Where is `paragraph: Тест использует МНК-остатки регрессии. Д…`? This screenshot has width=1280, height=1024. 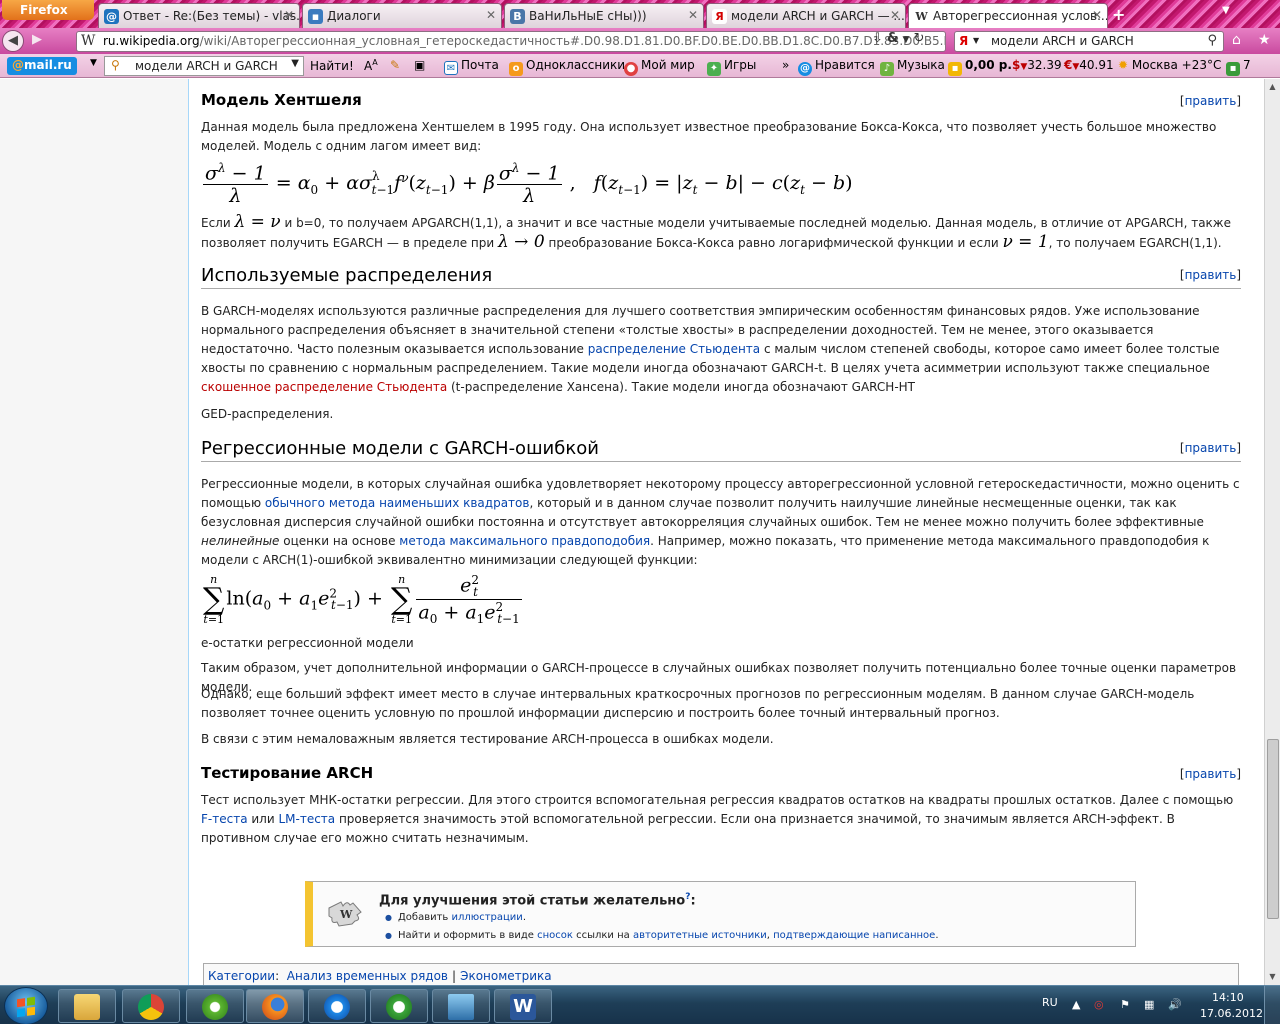
paragraph: Тест использует МНК-остатки регрессии. Д… is located at coordinates (717, 819).